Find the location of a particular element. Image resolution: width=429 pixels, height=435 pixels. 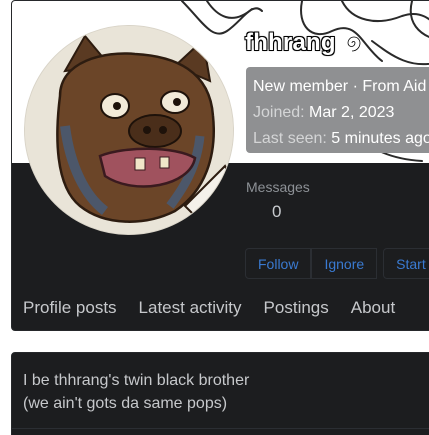

follow-button: Follow is located at coordinates (278, 263).